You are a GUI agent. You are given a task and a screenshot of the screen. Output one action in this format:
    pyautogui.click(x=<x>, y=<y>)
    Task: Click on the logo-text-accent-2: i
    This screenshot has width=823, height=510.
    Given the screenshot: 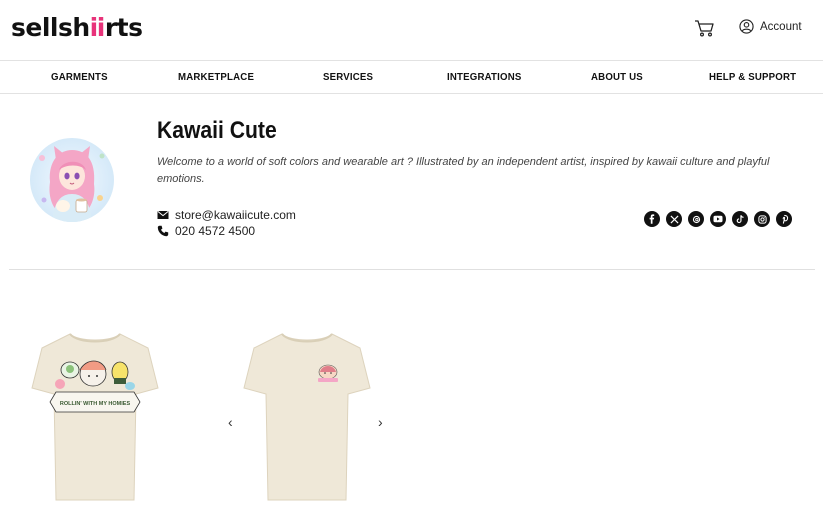 What is the action you would take?
    pyautogui.click(x=101, y=27)
    